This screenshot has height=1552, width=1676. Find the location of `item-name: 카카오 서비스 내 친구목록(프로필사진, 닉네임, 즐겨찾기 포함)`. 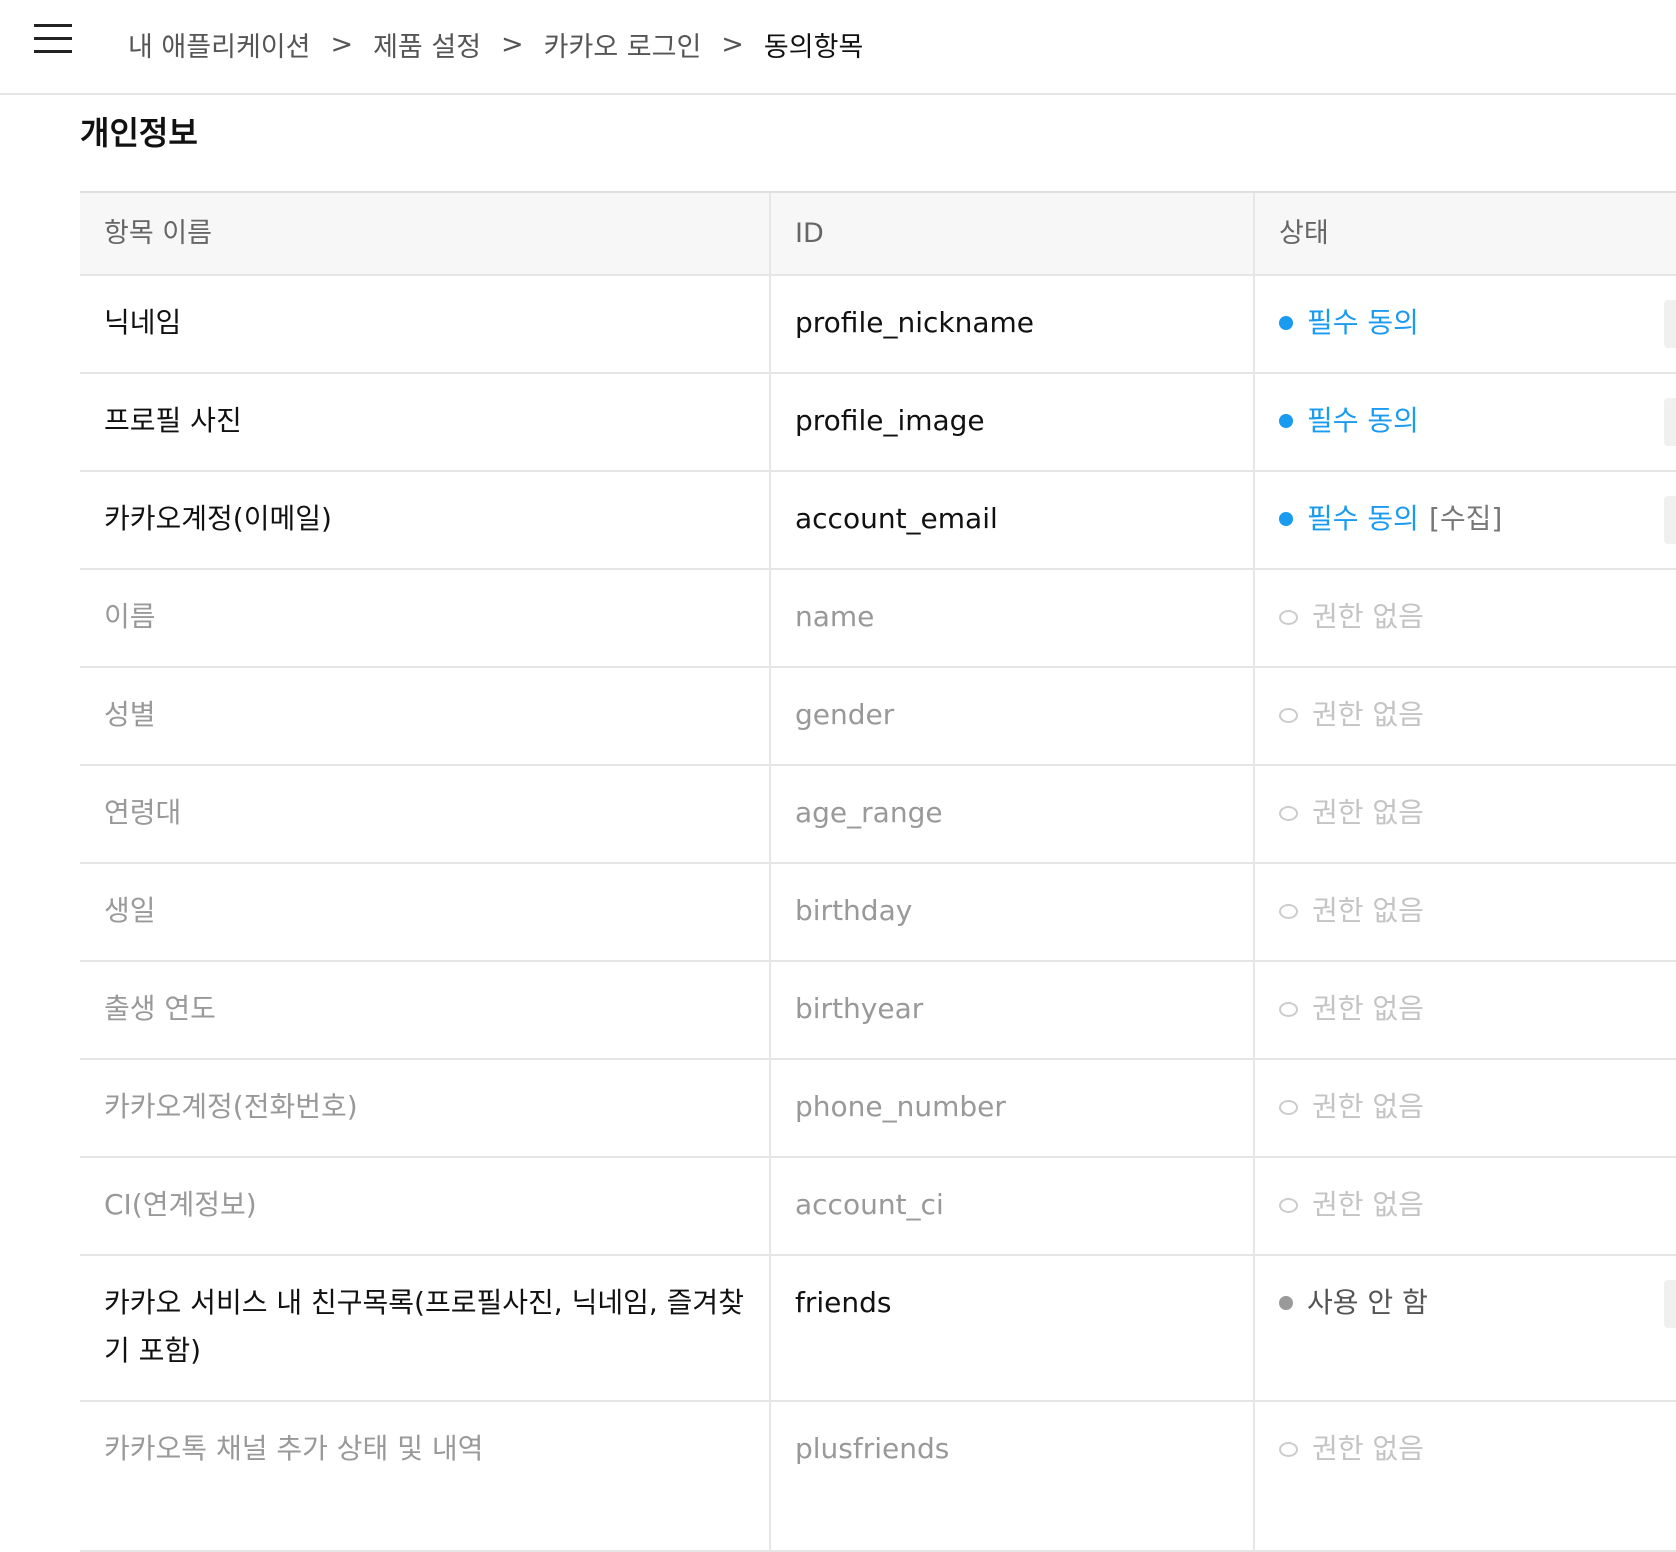

item-name: 카카오 서비스 내 친구목록(프로필사진, 닉네임, 즐겨찾기 포함) is located at coordinates (425, 1328).